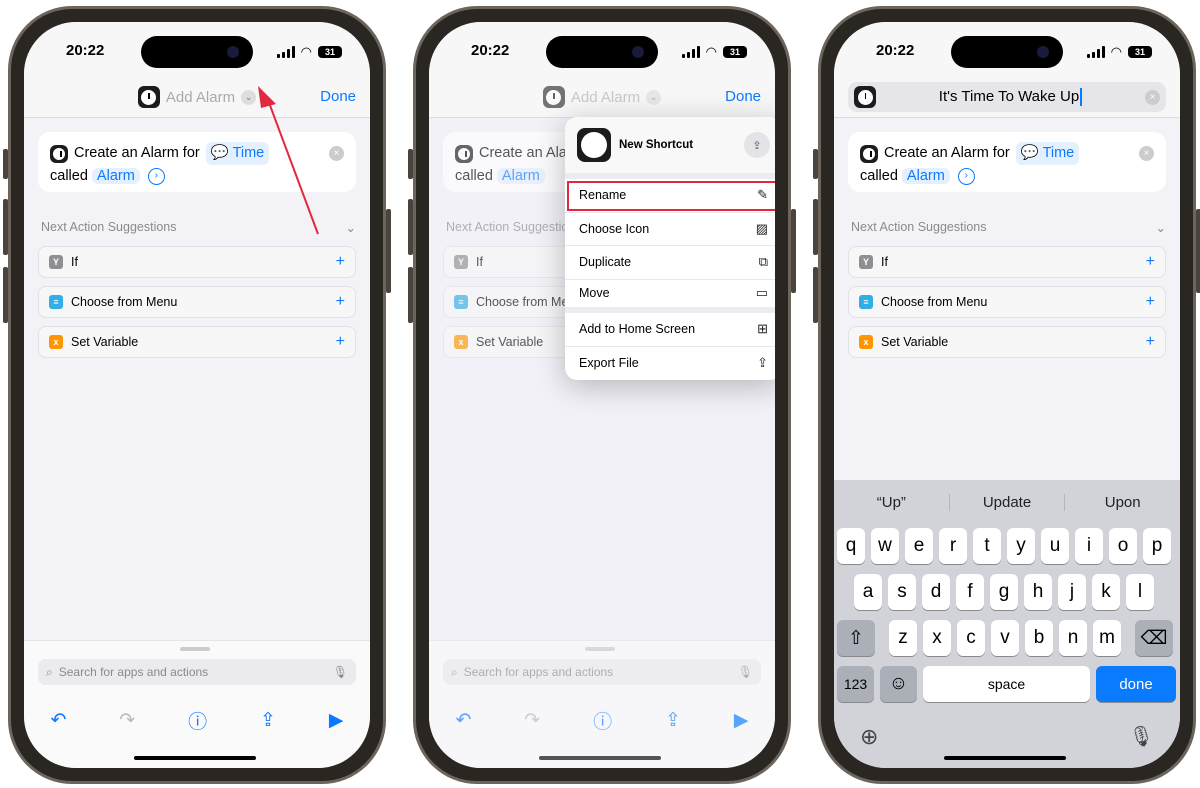 The width and height of the screenshot is (1200, 788). I want to click on key-t: t, so click(987, 546).